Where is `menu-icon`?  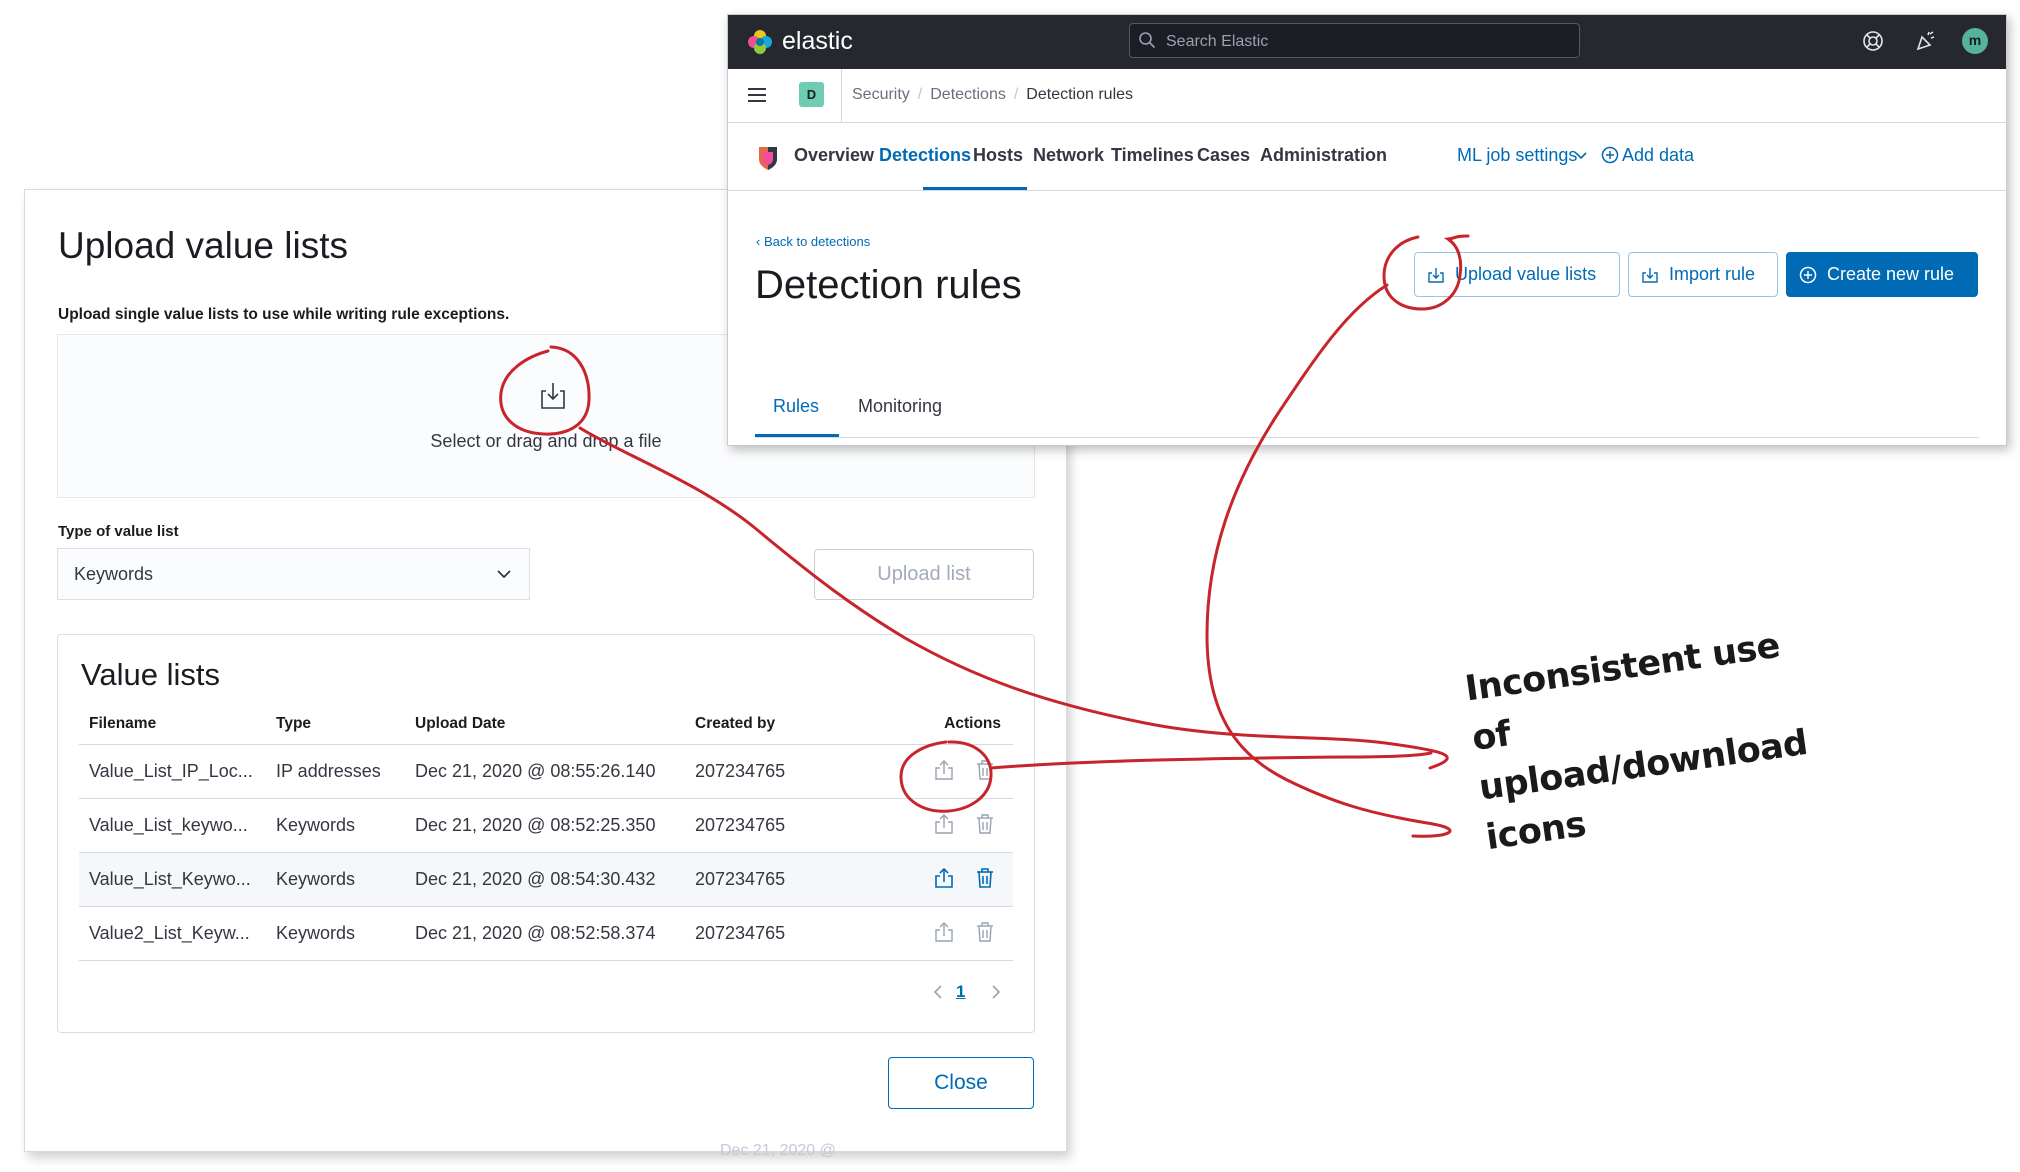
menu-icon is located at coordinates (757, 95).